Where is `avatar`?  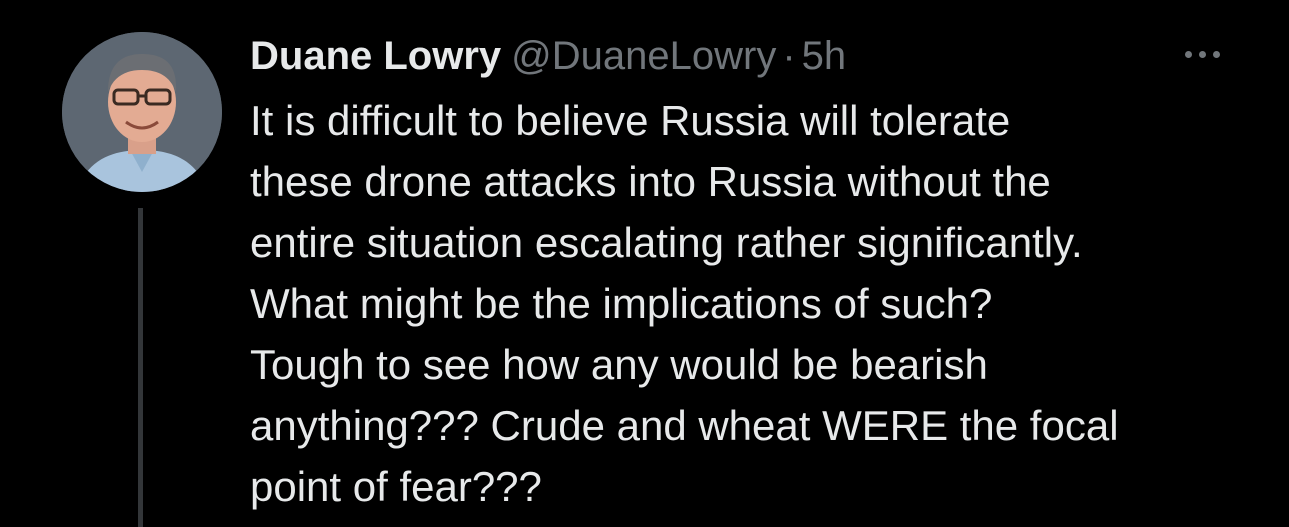
avatar is located at coordinates (142, 112).